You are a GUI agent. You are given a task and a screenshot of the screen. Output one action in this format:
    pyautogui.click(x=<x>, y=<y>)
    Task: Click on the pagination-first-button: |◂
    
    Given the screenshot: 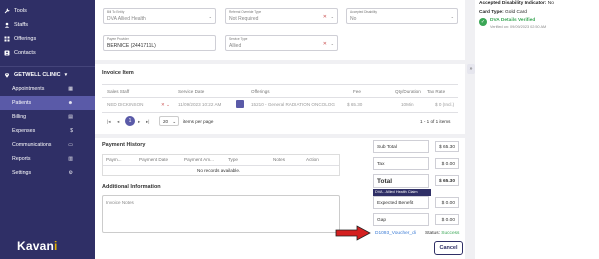 What is the action you would take?
    pyautogui.click(x=109, y=122)
    